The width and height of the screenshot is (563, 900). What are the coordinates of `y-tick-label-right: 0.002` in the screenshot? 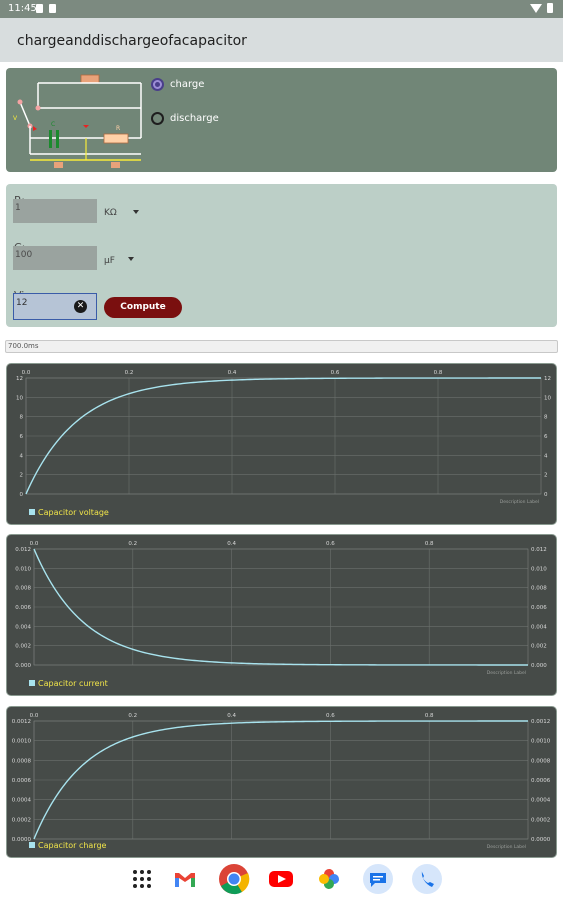 It's located at (539, 647).